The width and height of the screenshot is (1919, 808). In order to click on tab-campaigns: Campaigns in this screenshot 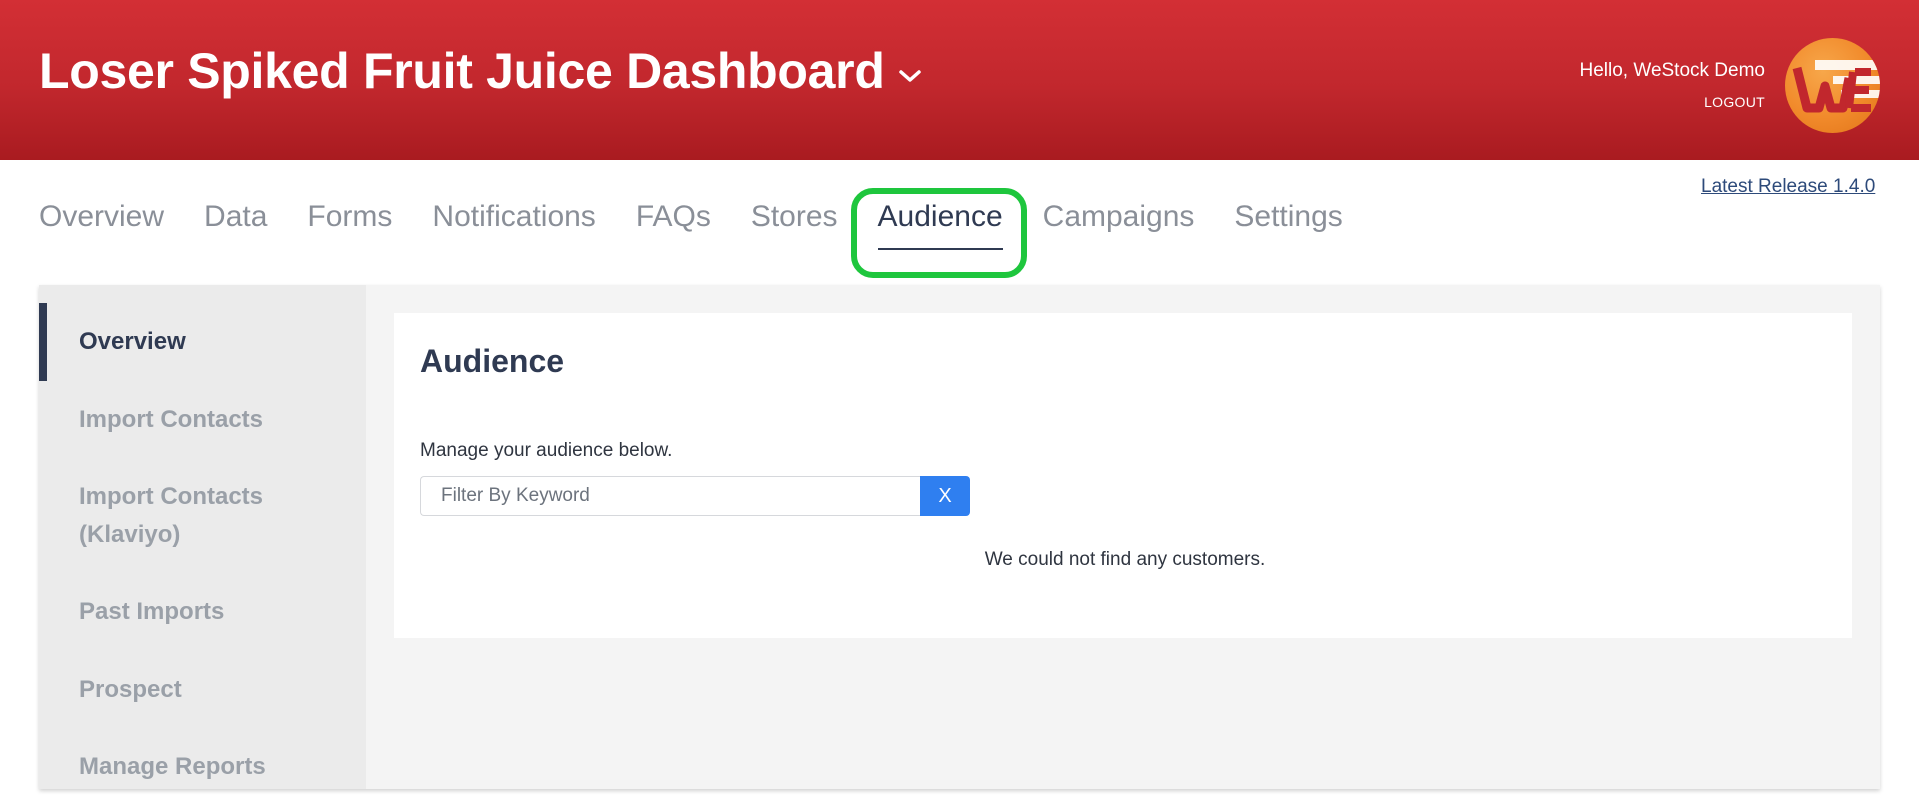, I will do `click(1119, 225)`.